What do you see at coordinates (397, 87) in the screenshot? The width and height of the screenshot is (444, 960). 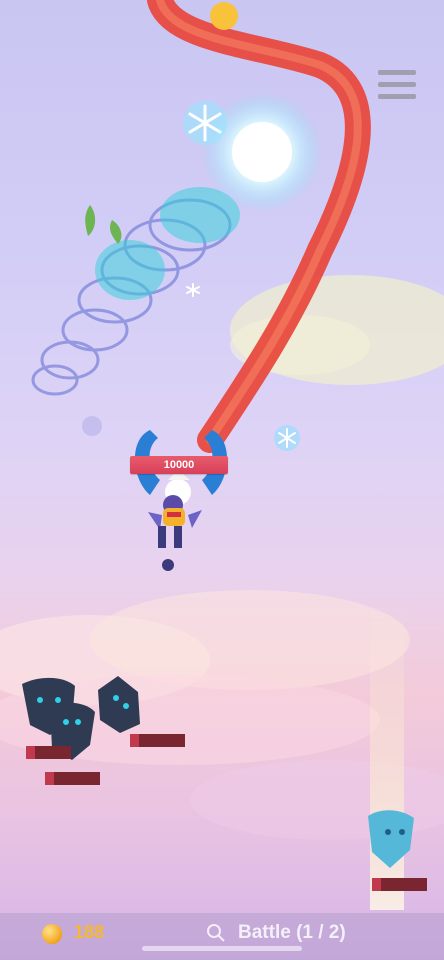 I see `menu-button` at bounding box center [397, 87].